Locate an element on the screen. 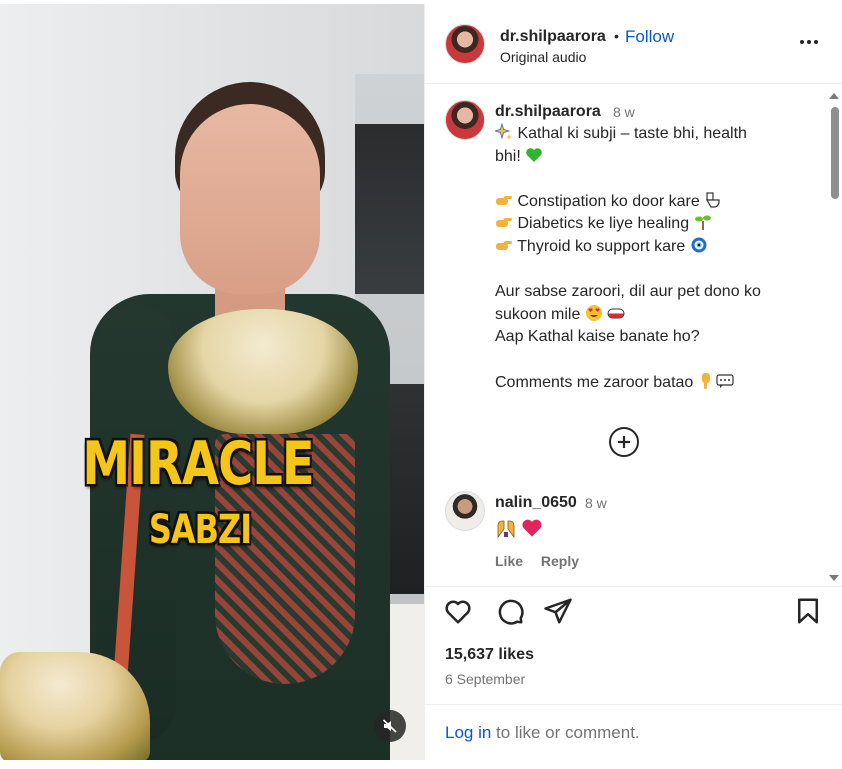  post-date: 6 September is located at coordinates (485, 679).